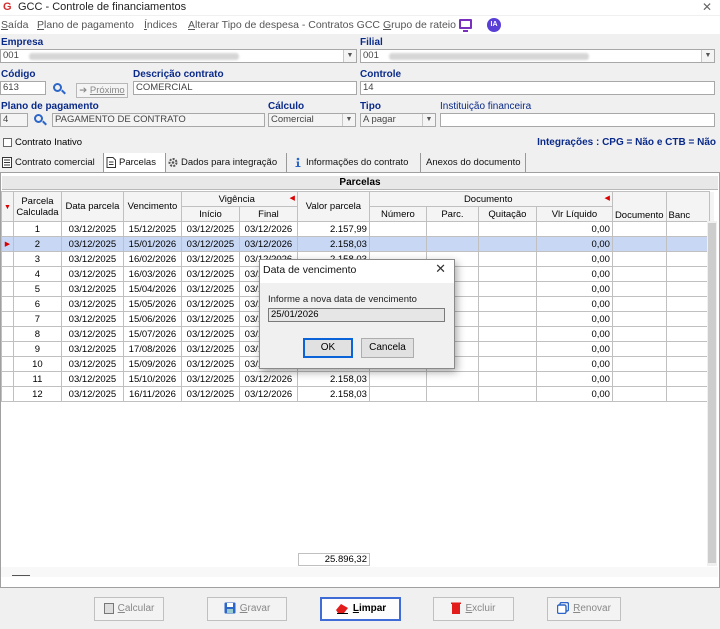 The height and width of the screenshot is (629, 720). What do you see at coordinates (152, 274) in the screenshot?
I see `cell-vencimento: 16/03/2026` at bounding box center [152, 274].